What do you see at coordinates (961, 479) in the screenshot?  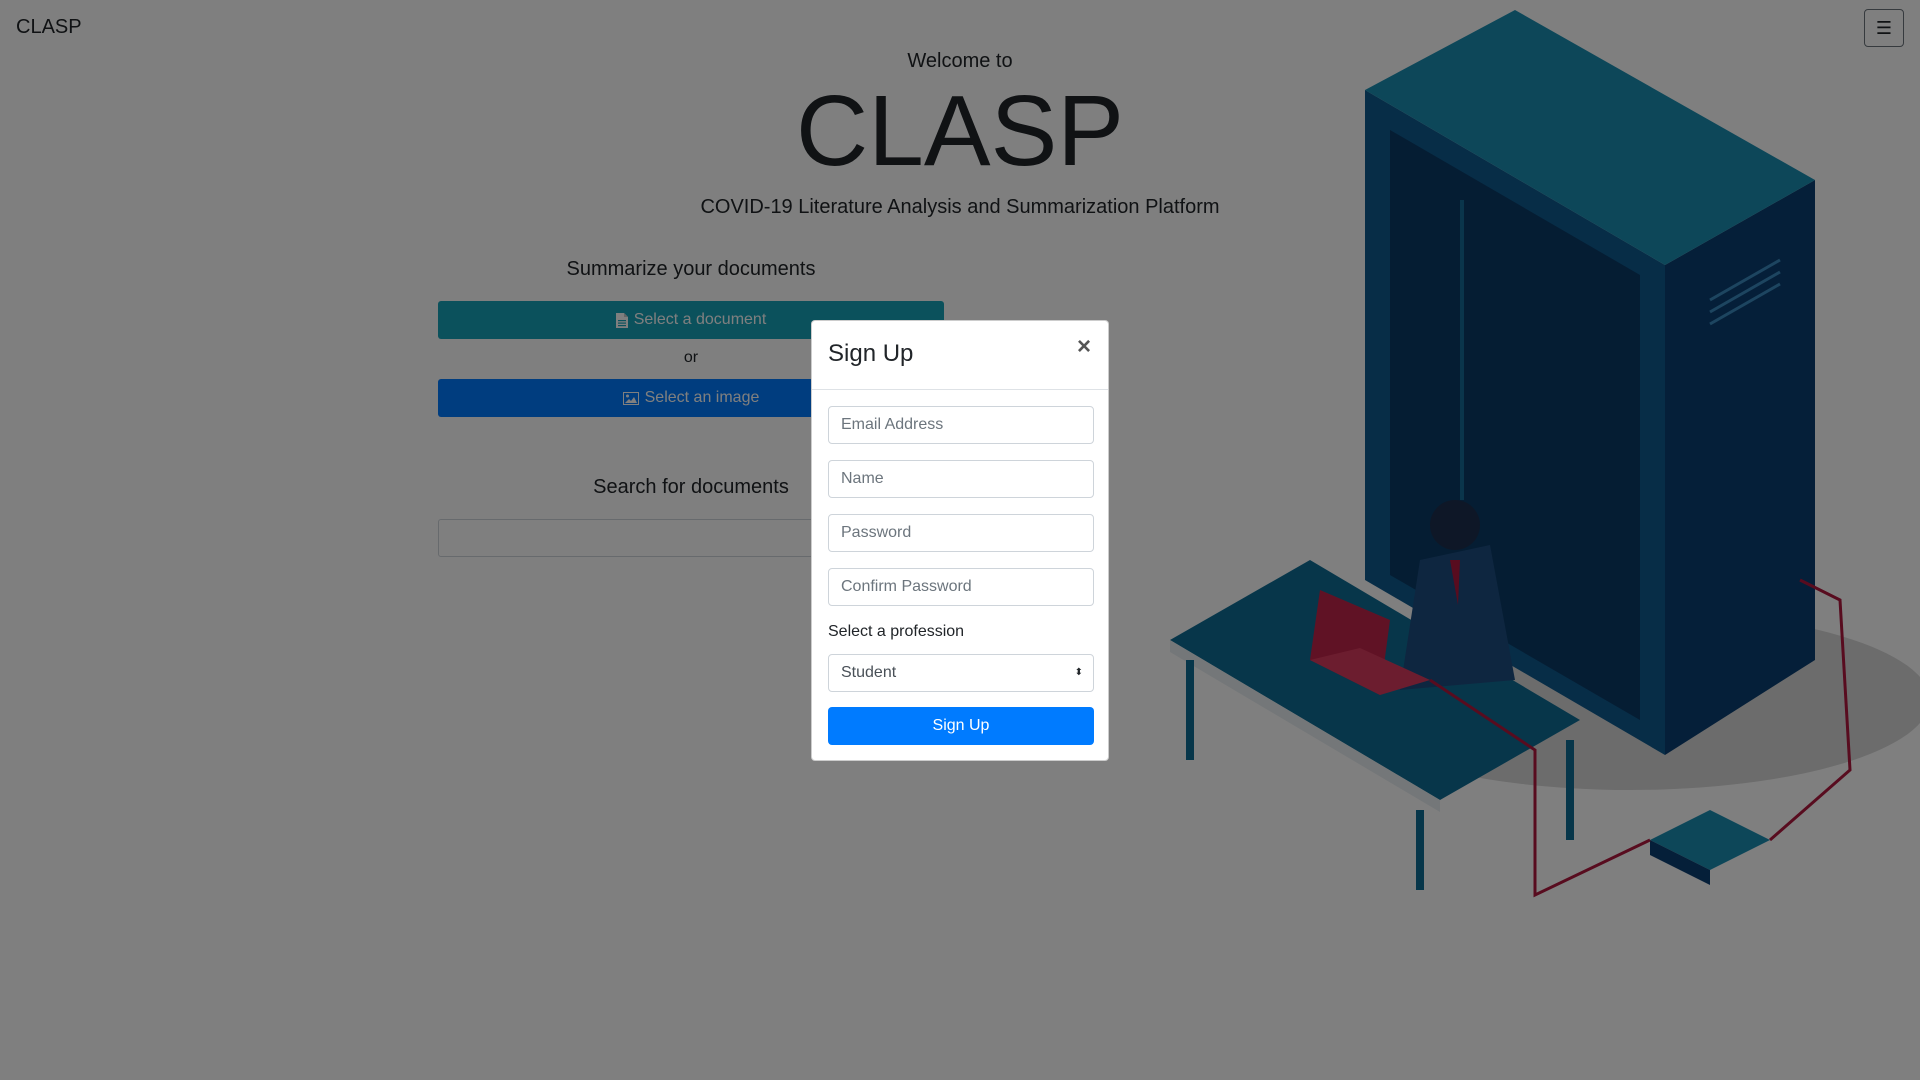 I see `name-field: Name` at bounding box center [961, 479].